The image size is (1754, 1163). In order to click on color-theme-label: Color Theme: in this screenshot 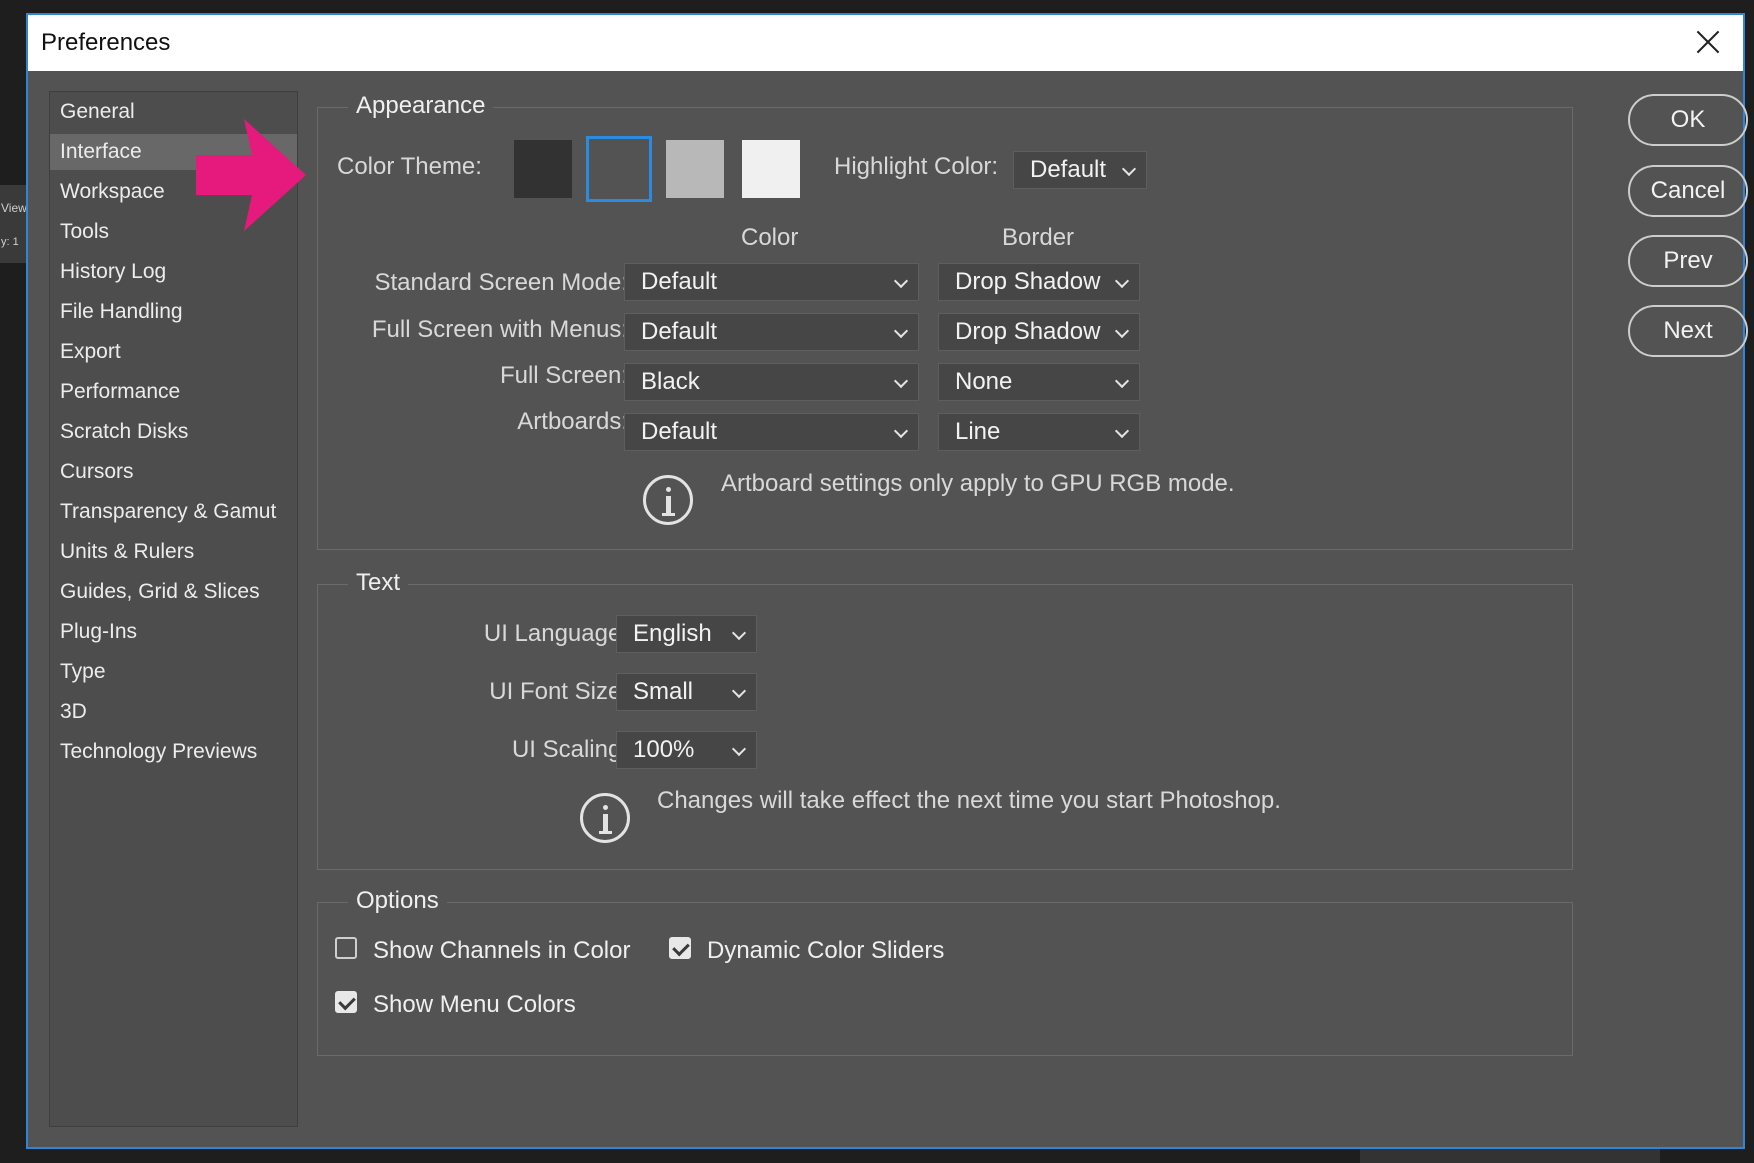, I will do `click(409, 166)`.